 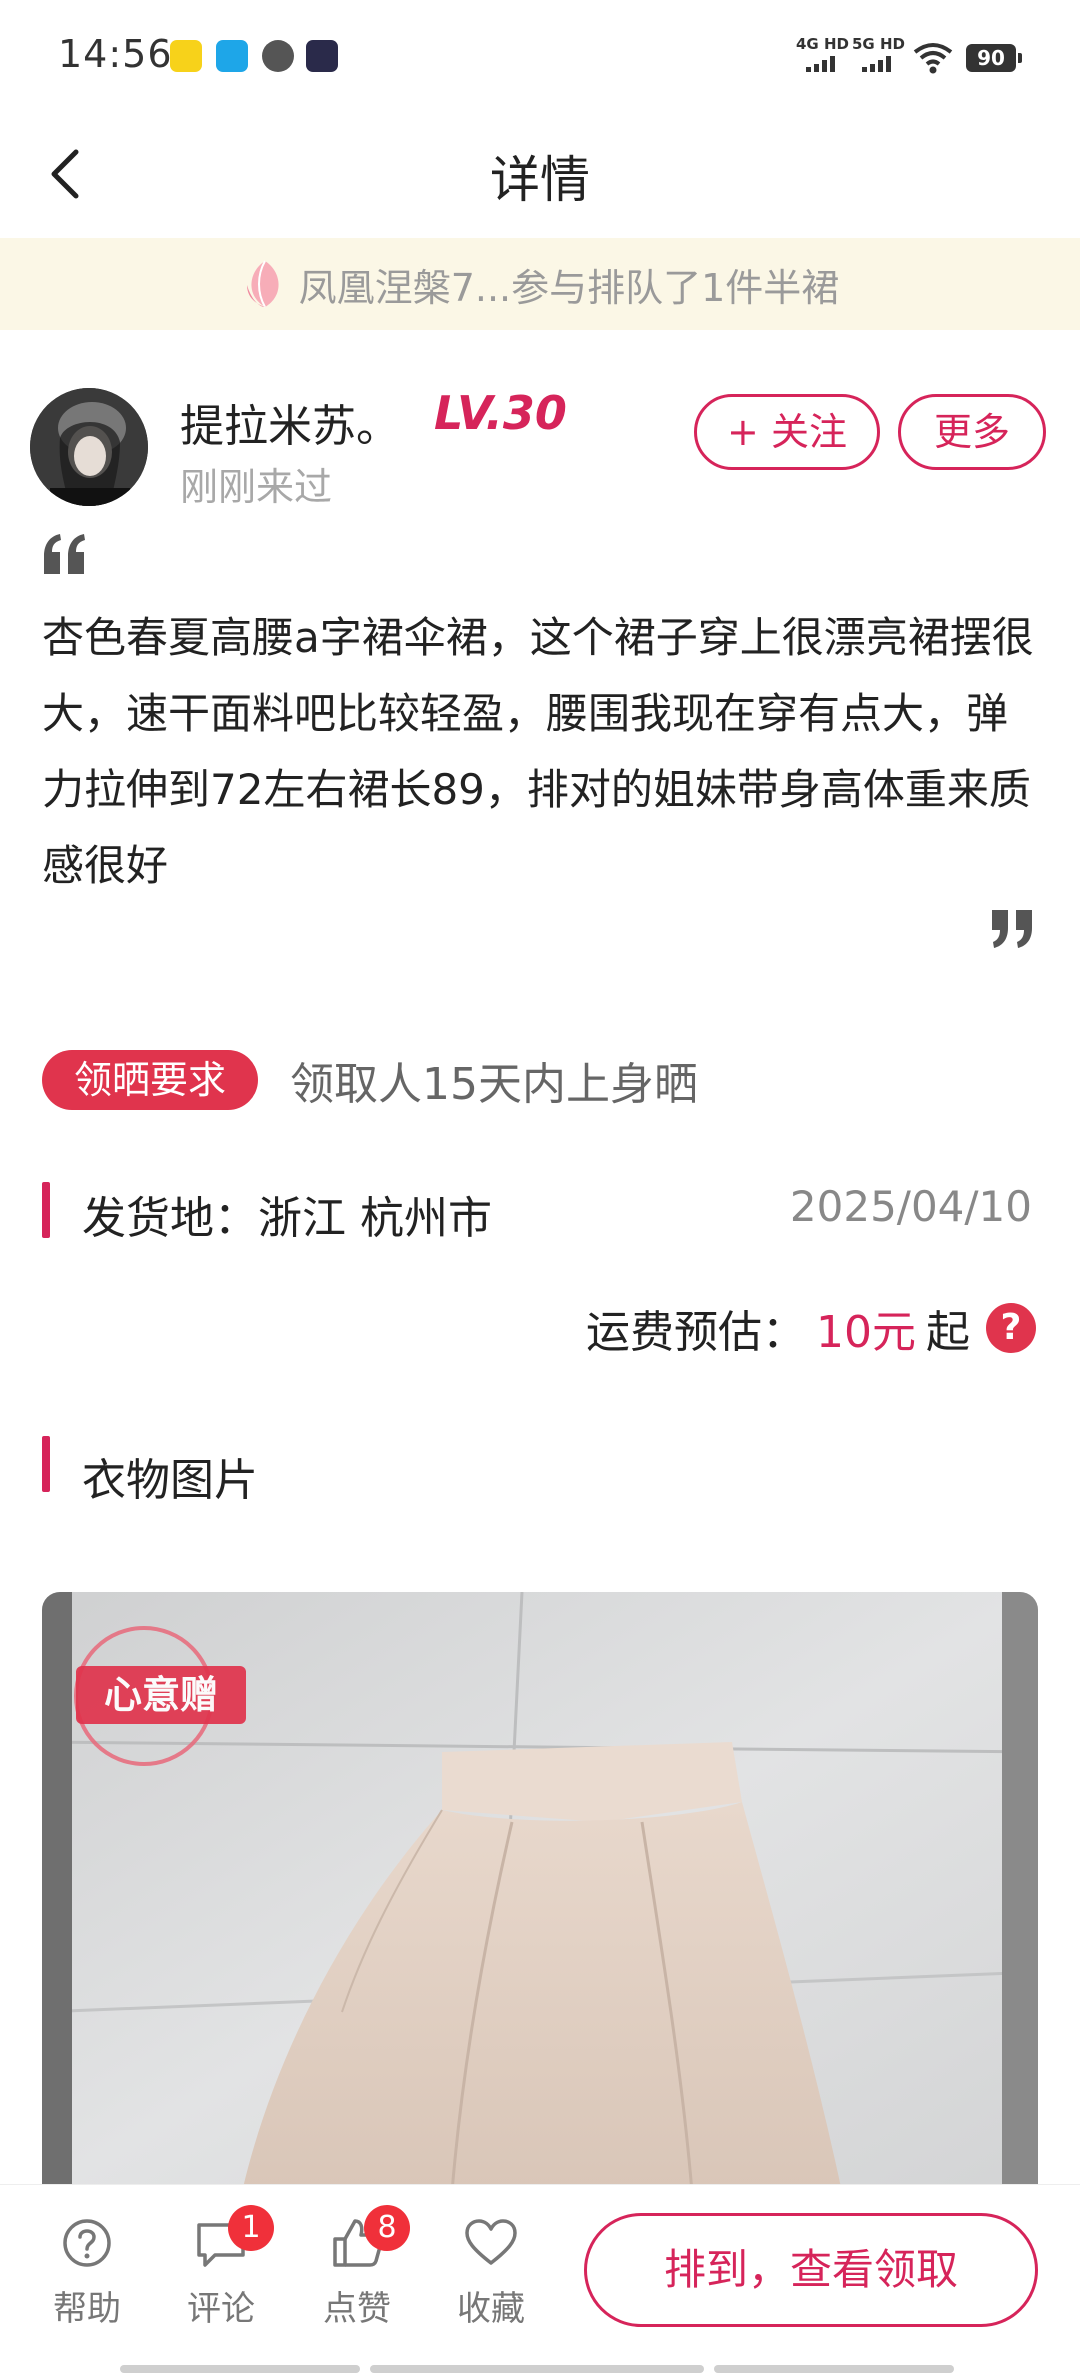 I want to click on network-4g-label: 4G HD, so click(x=822, y=44).